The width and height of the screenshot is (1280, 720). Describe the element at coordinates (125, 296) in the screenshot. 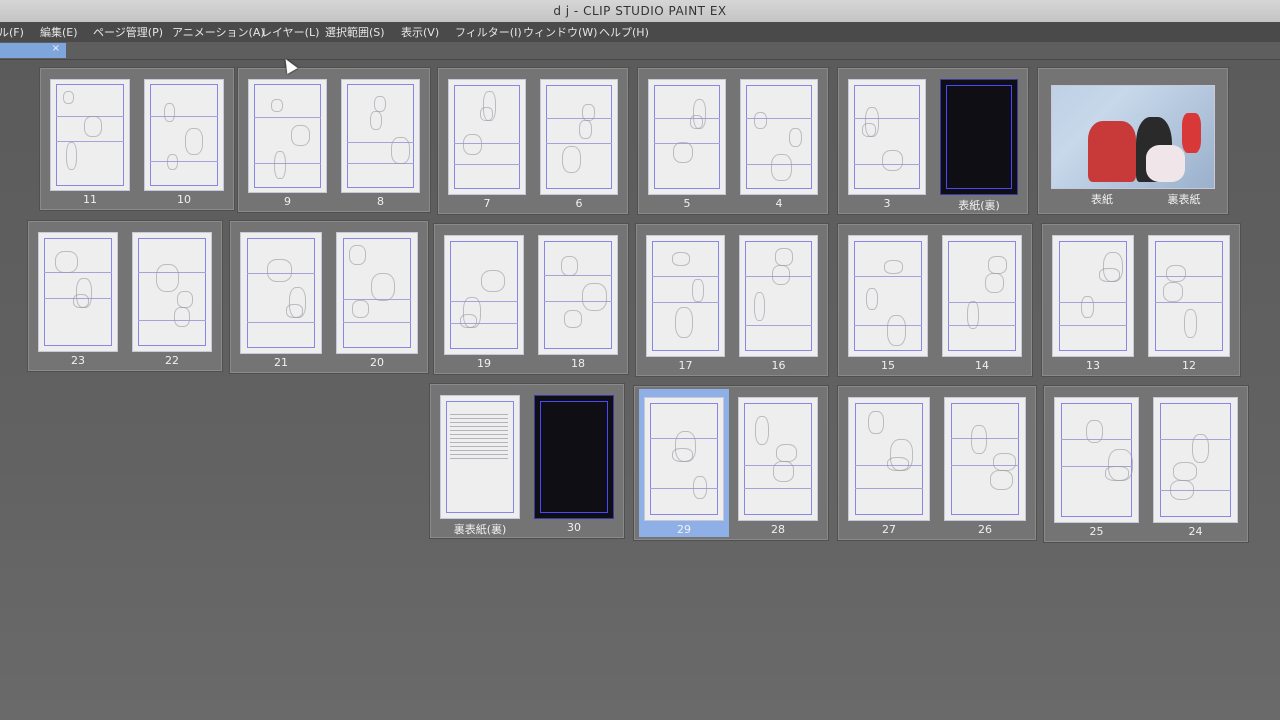

I see `page-spread: 23 22` at that location.